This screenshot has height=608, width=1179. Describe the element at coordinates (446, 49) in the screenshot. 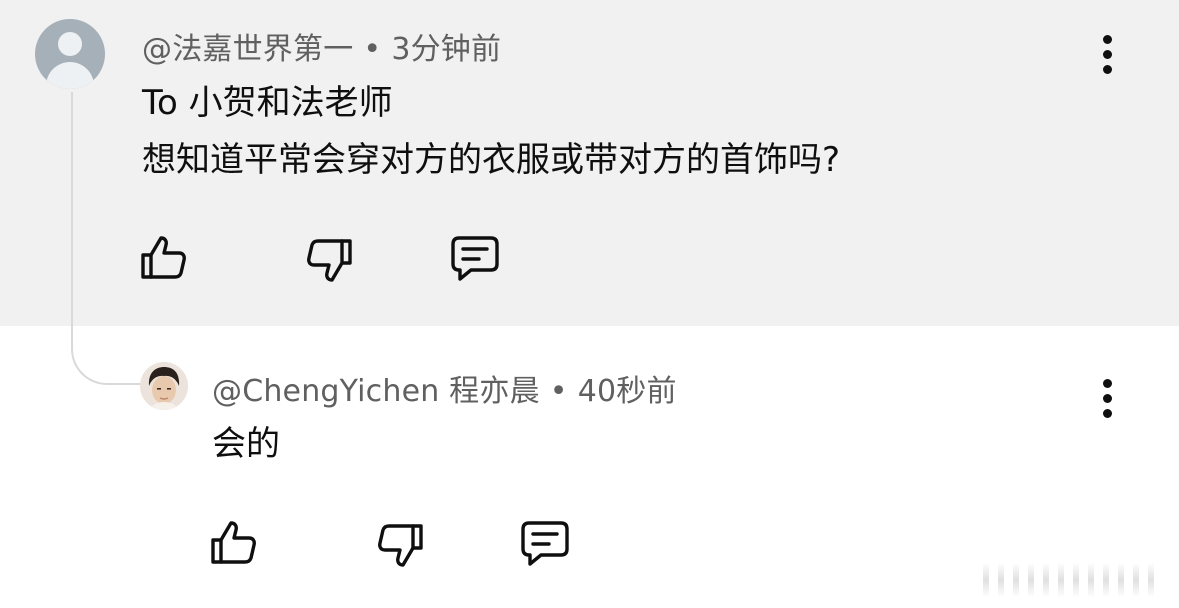

I see `comment-time: 3分钟前` at that location.